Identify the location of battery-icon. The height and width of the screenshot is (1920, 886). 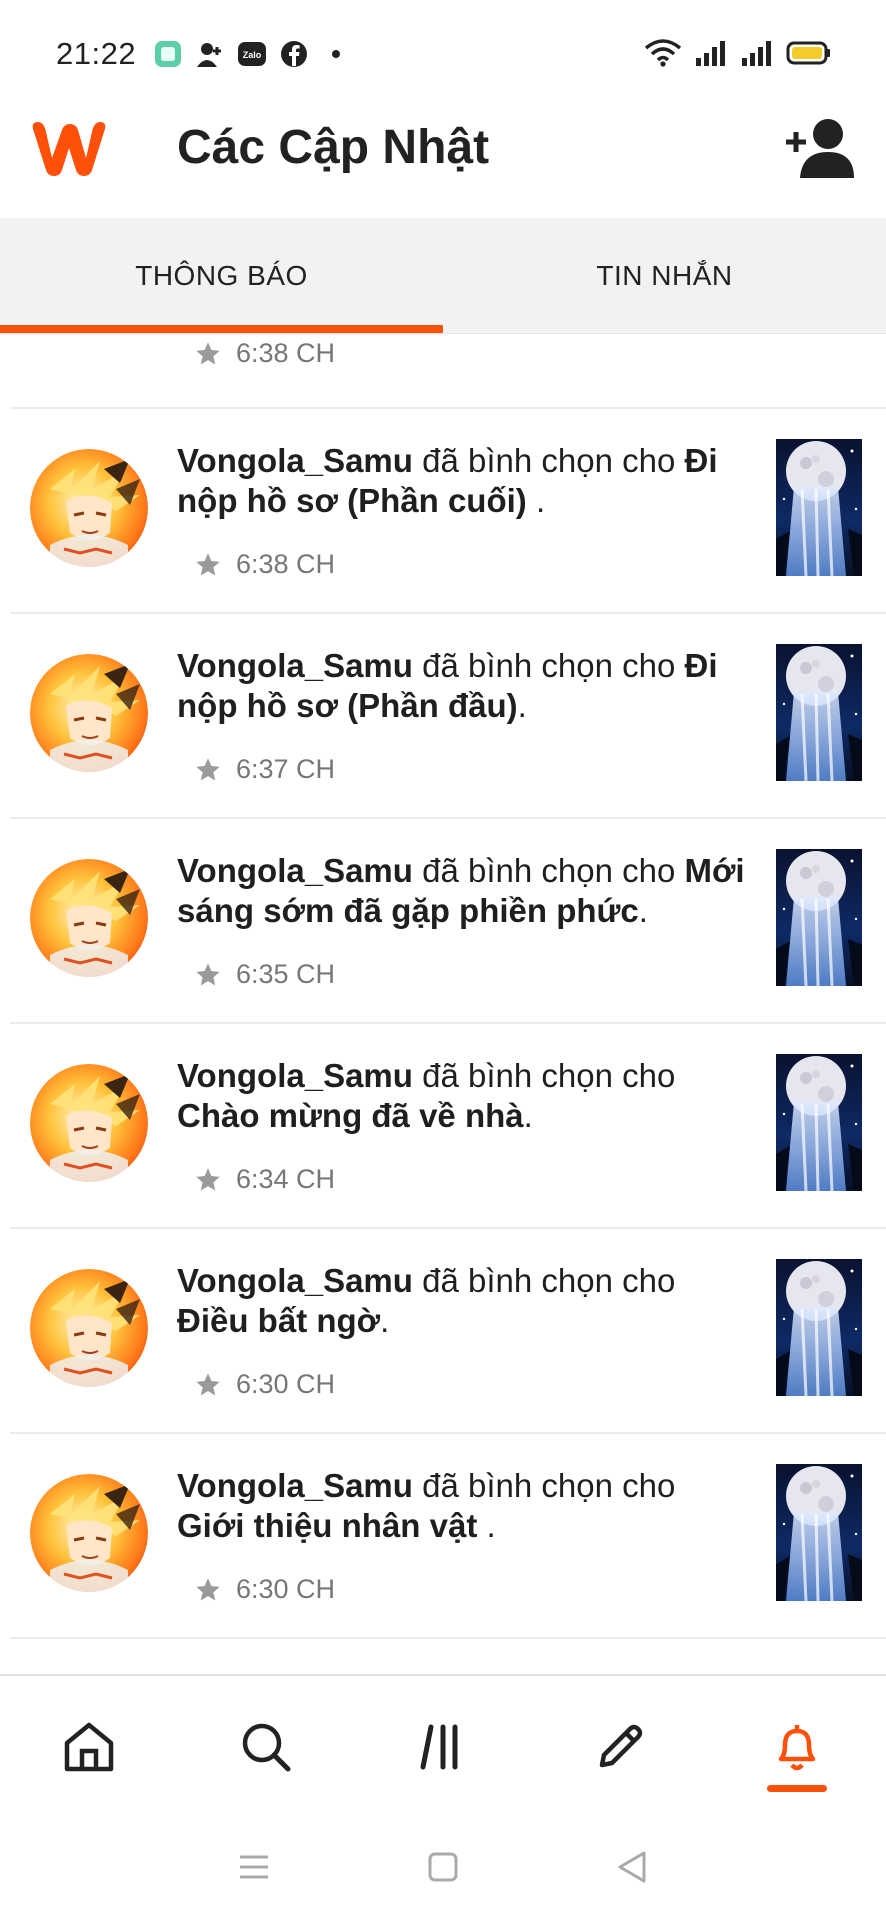
(809, 55).